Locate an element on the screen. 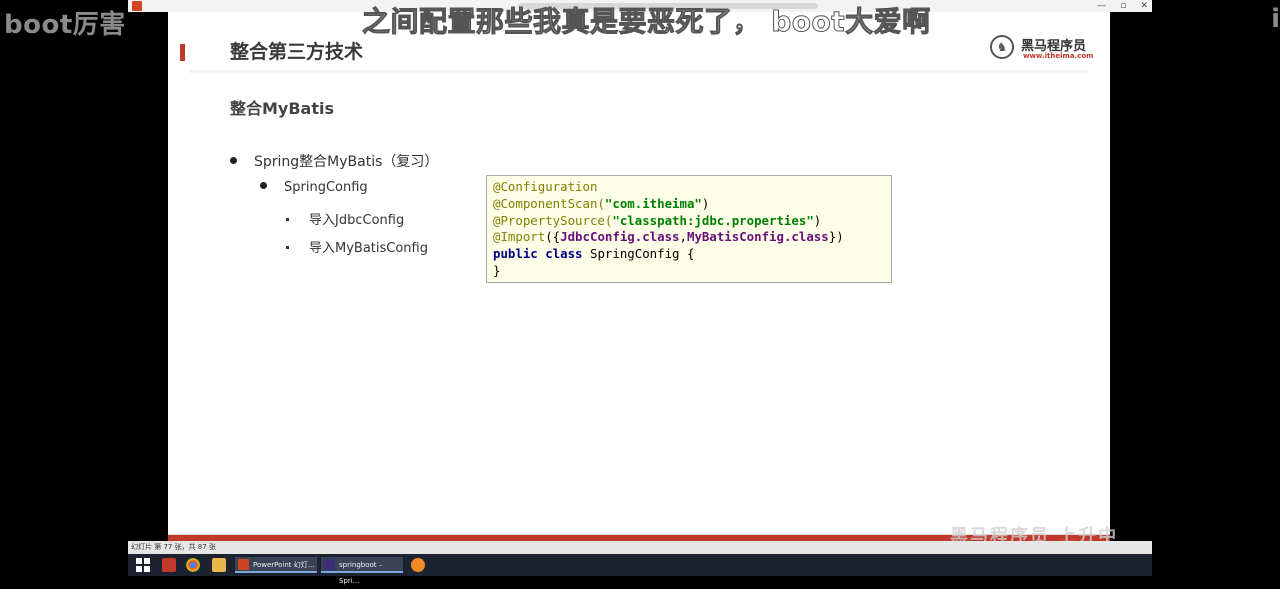 The width and height of the screenshot is (1280, 589). logo-url: www.itheima.com is located at coordinates (1058, 56).